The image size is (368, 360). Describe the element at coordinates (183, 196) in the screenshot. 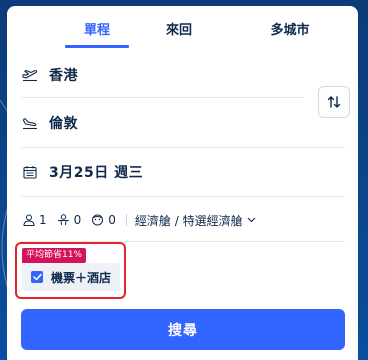

I see `date-divider` at that location.